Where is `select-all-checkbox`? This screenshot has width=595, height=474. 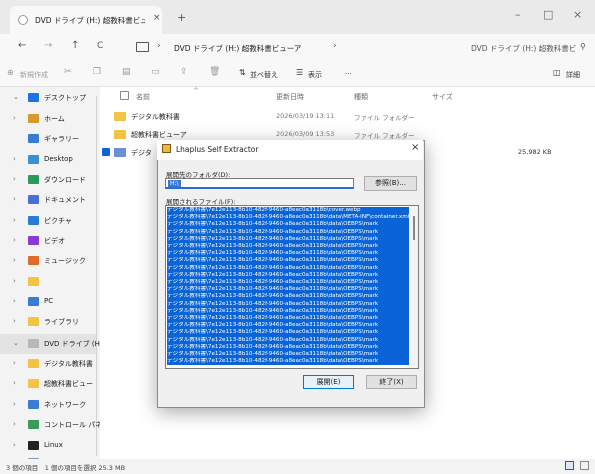
select-all-checkbox is located at coordinates (124, 95).